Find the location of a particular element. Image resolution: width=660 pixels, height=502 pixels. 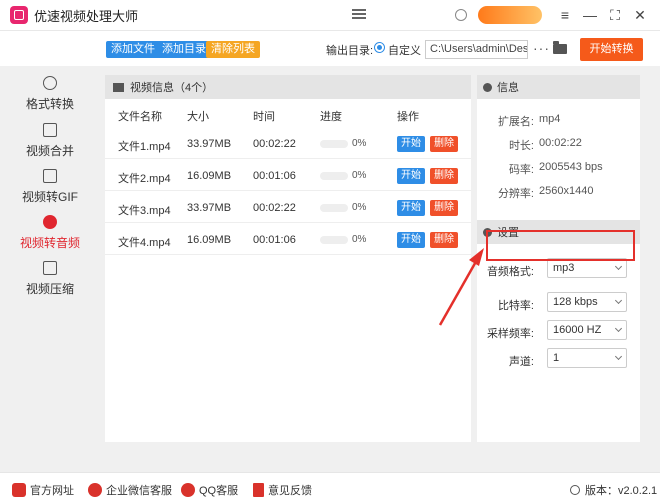

select-value: 1 is located at coordinates (556, 358).